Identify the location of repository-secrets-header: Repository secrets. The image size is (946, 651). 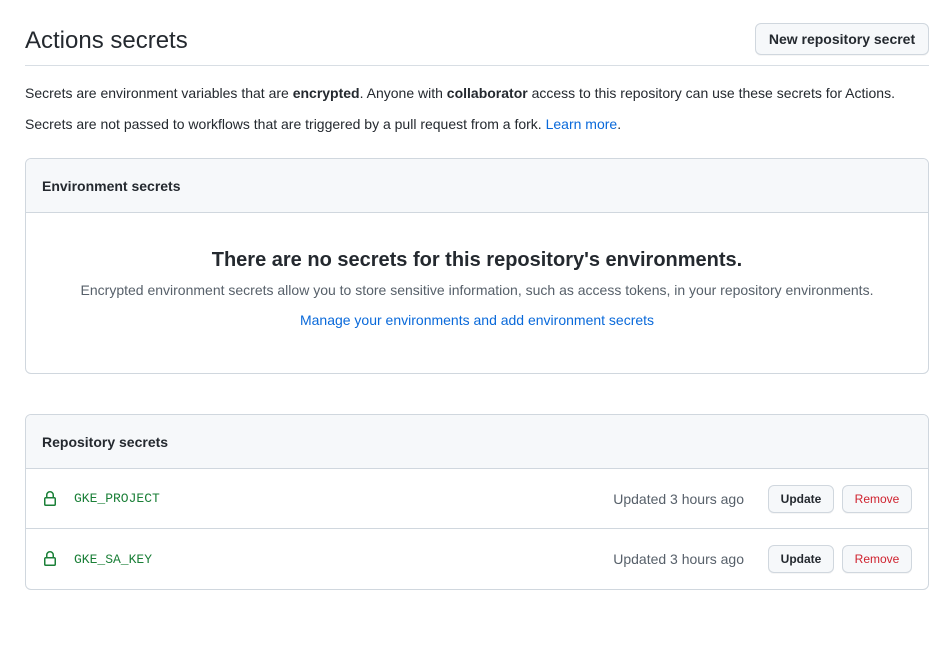
(477, 442).